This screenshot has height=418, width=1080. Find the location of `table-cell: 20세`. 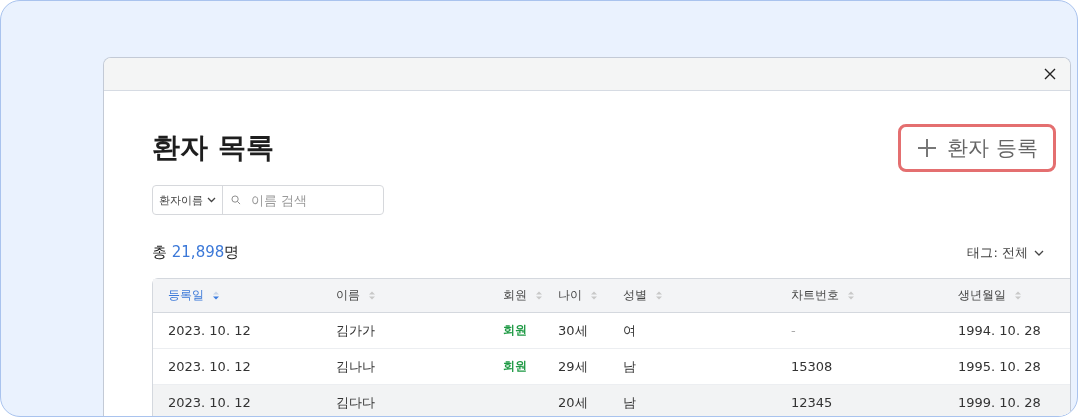

table-cell: 20세 is located at coordinates (573, 402).